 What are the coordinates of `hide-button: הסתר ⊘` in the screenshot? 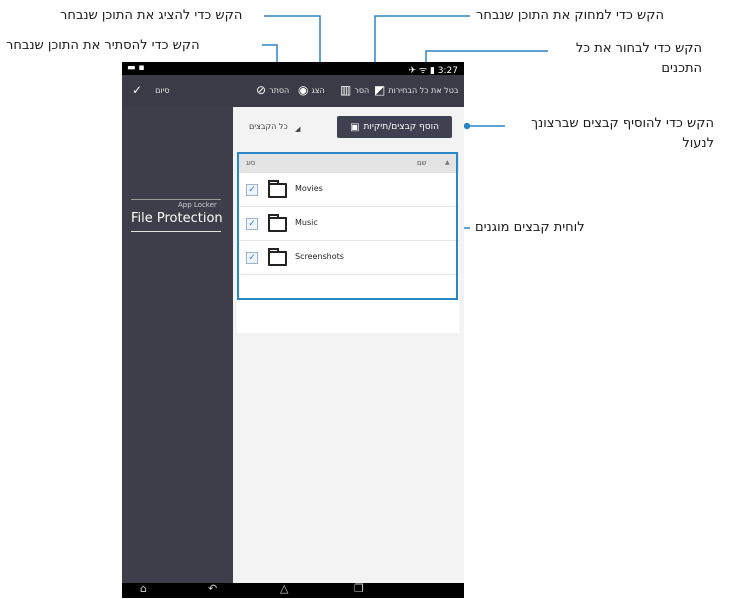 It's located at (272, 90).